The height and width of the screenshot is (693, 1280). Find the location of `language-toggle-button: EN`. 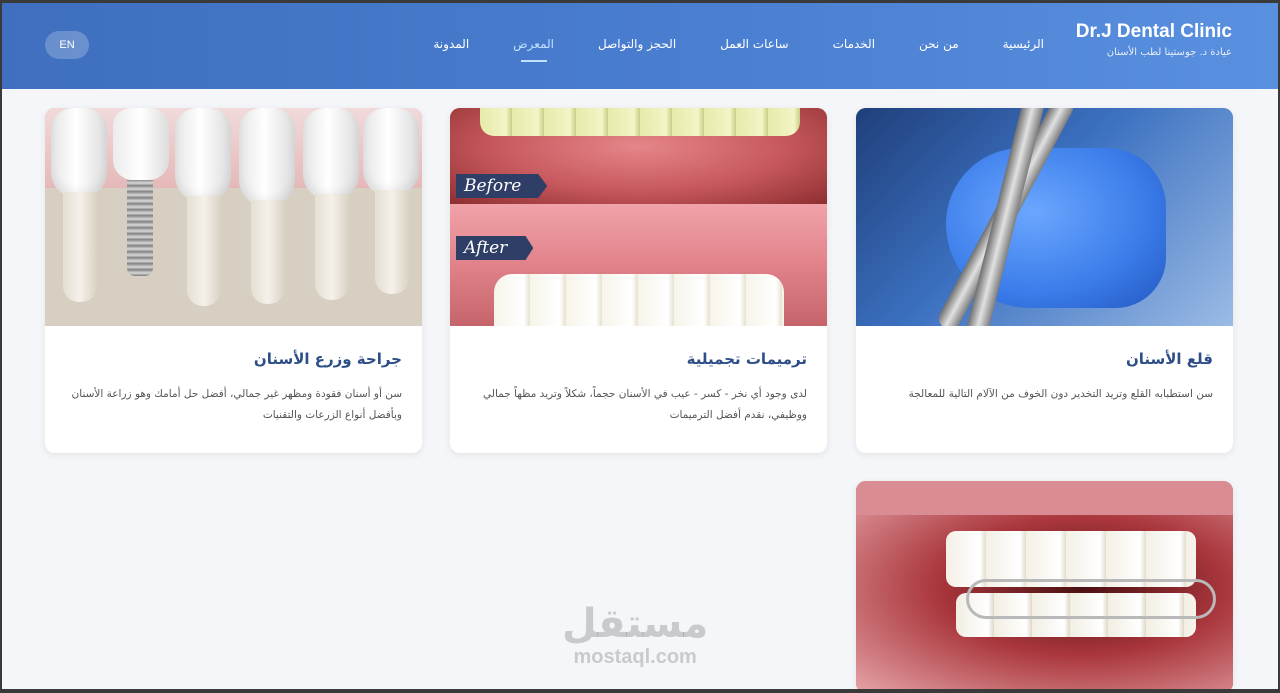

language-toggle-button: EN is located at coordinates (67, 45).